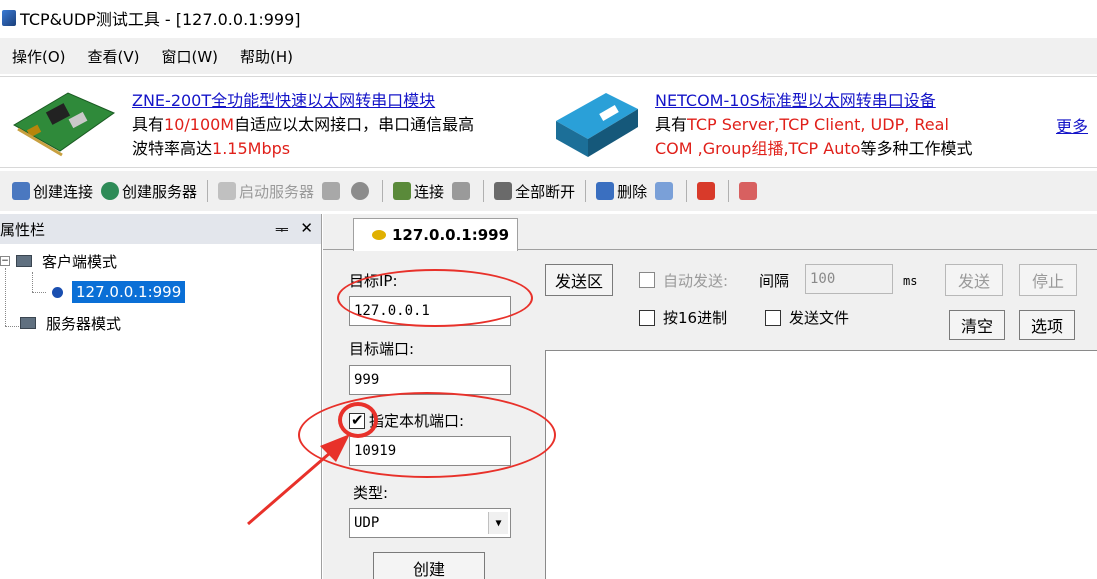  Describe the element at coordinates (710, 232) in the screenshot. I see `tab-strip: 127.0.0.1:999` at that location.